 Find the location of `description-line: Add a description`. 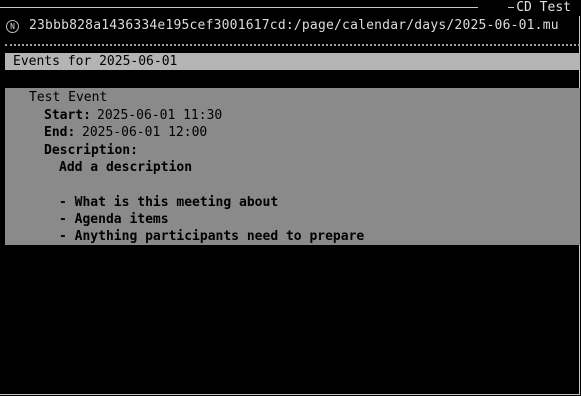

description-line: Add a description is located at coordinates (126, 167).